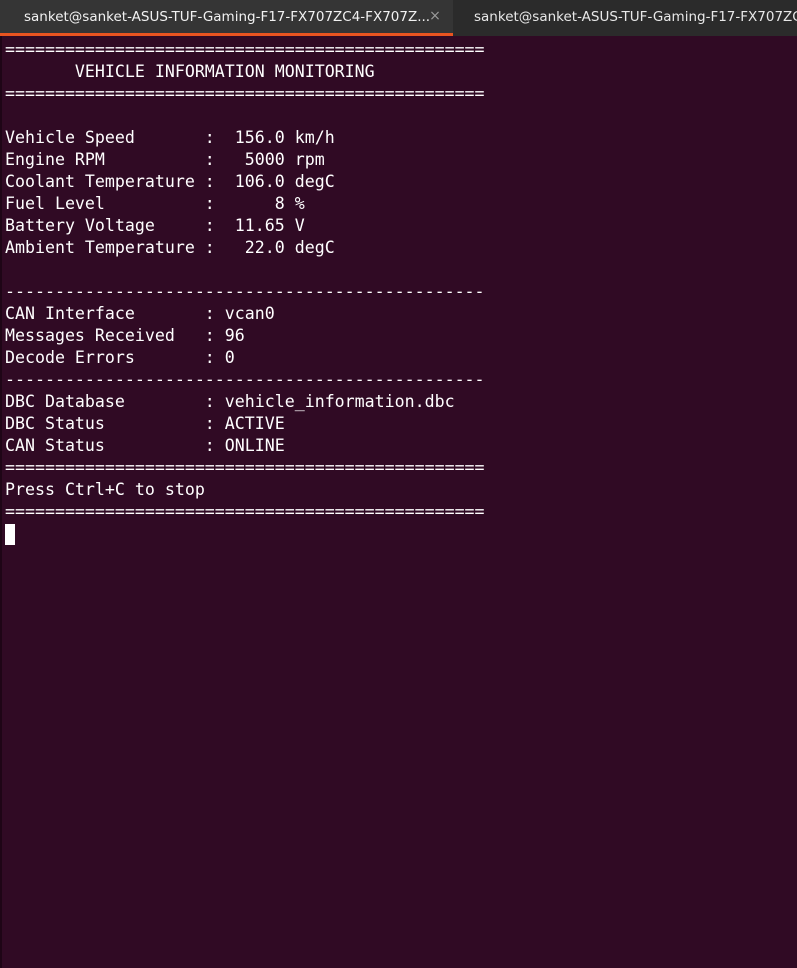  Describe the element at coordinates (10, 534) in the screenshot. I see `text-cursor` at that location.